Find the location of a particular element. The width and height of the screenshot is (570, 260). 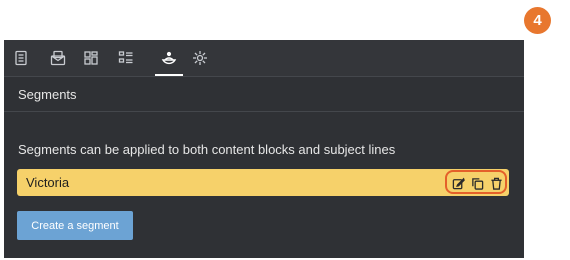

panel-toolbar is located at coordinates (264, 58).